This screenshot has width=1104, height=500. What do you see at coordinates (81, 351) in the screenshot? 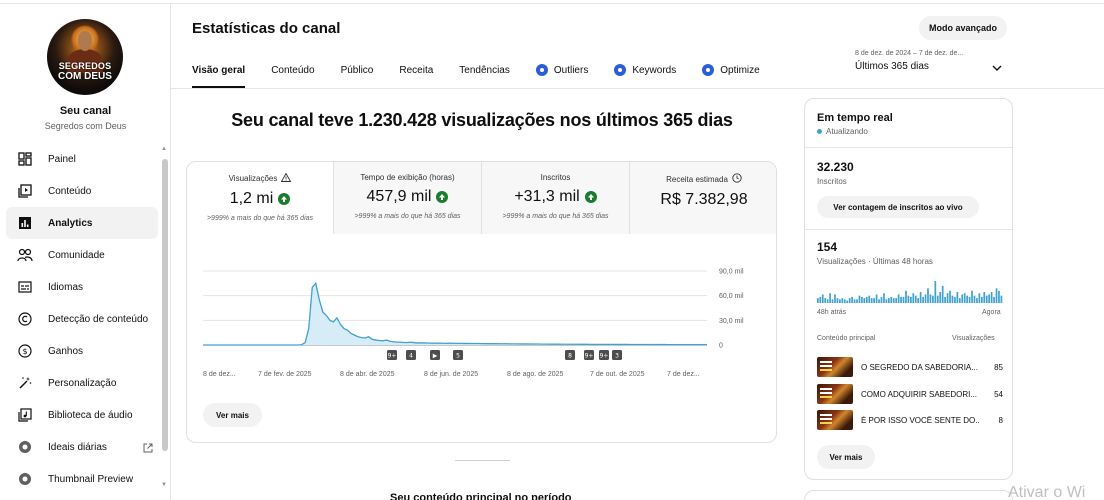
I see `sidebar-item-ganhos: $ Ganhos` at bounding box center [81, 351].